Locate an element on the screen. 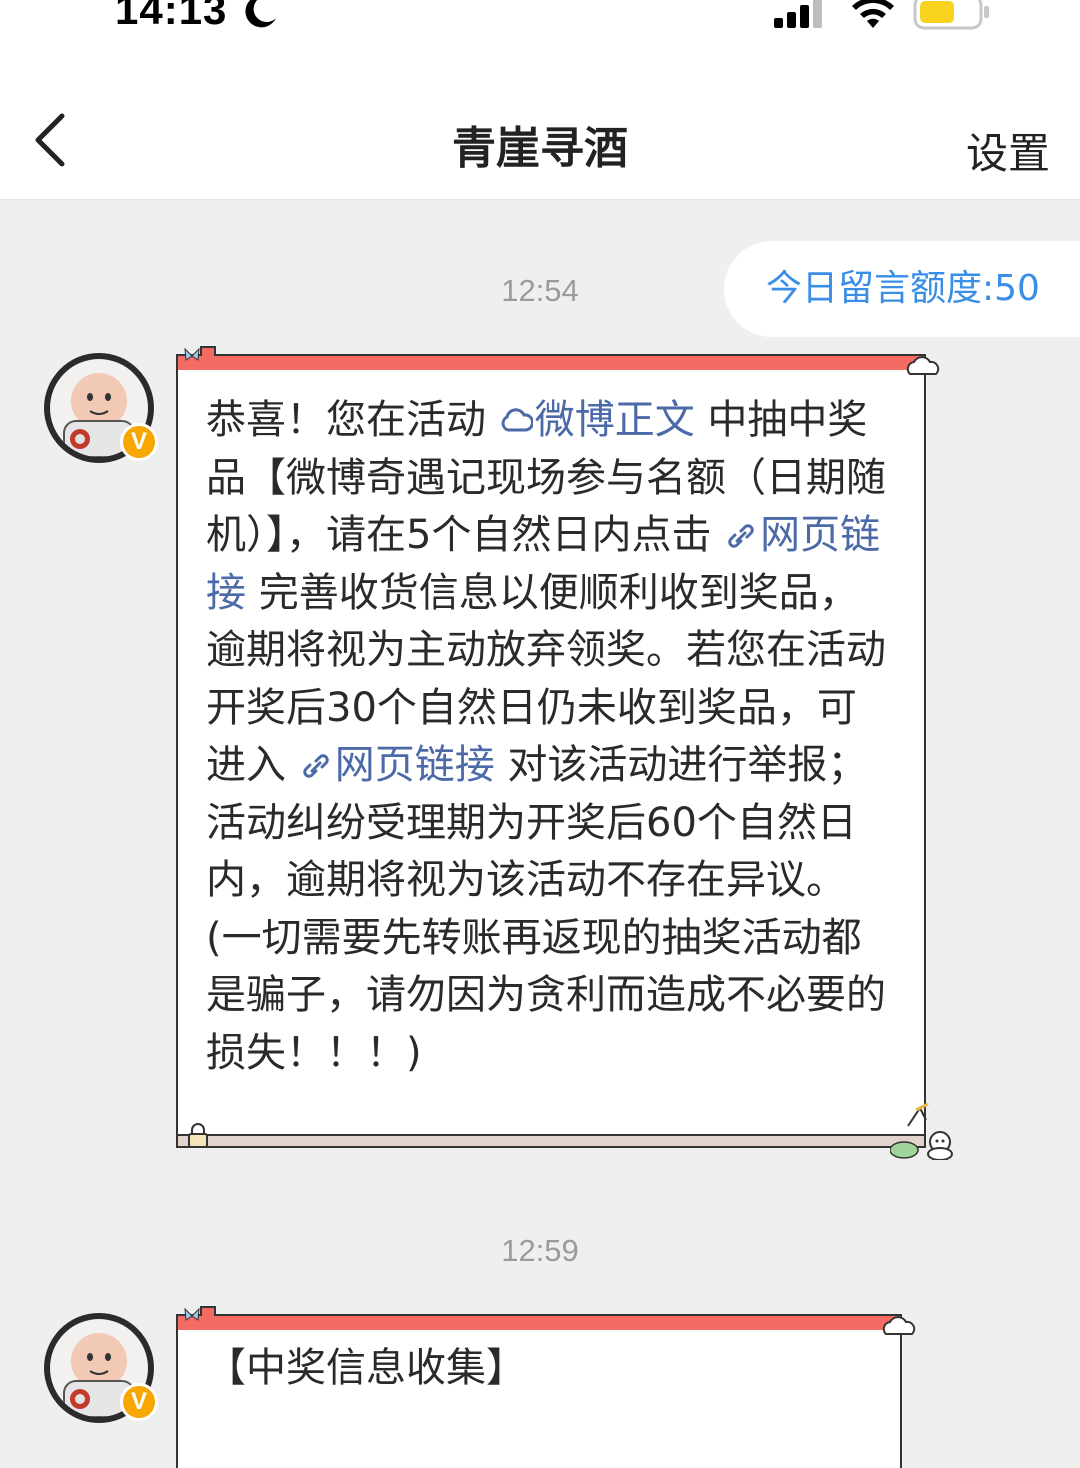 The height and width of the screenshot is (1468, 1080). wifi-icon is located at coordinates (873, 14).